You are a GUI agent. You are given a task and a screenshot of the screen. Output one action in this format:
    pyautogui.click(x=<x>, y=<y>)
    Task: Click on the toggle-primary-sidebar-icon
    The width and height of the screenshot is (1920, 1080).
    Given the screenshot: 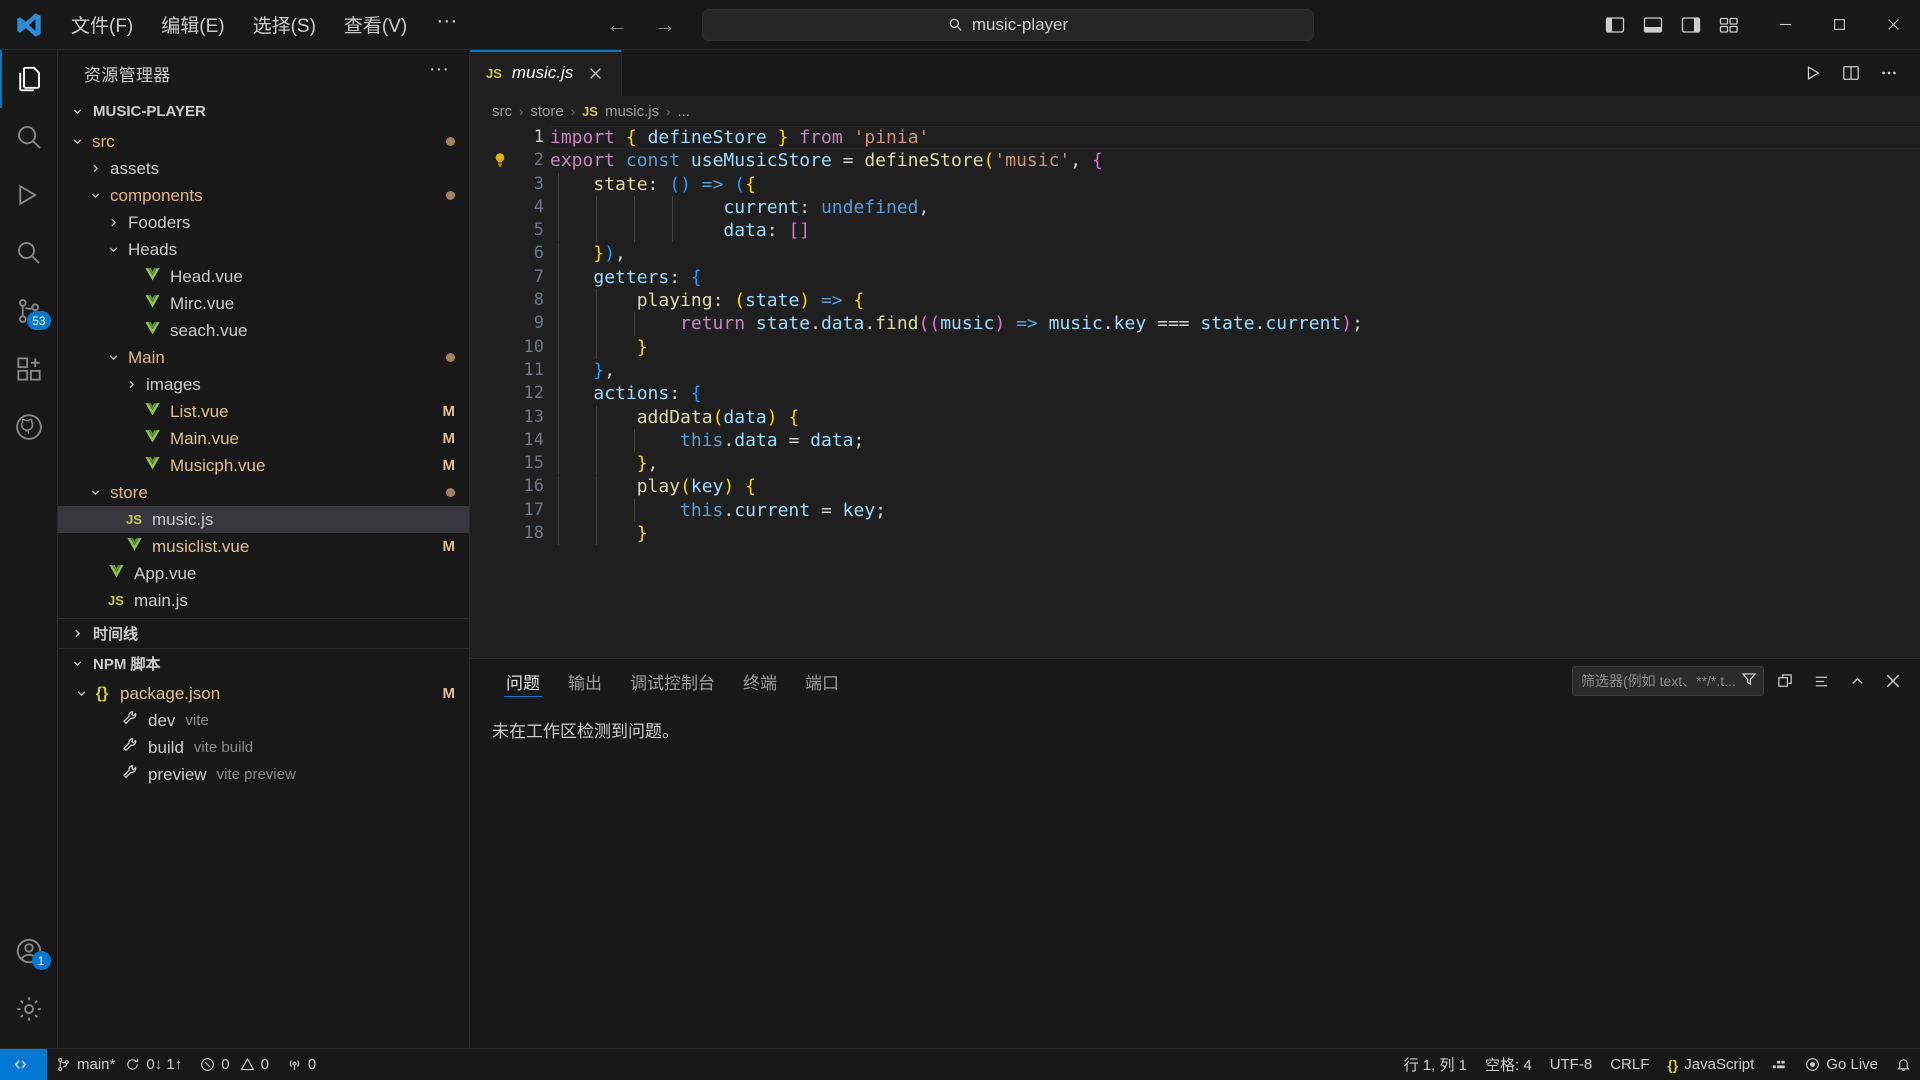 What is the action you would take?
    pyautogui.click(x=1615, y=25)
    